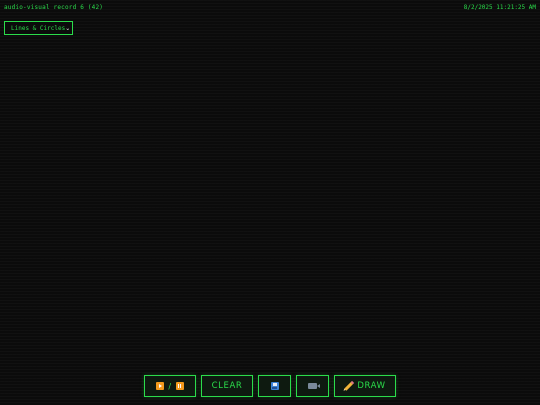 This screenshot has width=540, height=405. I want to click on mode-select-value: Lines & Circles, so click(38, 28).